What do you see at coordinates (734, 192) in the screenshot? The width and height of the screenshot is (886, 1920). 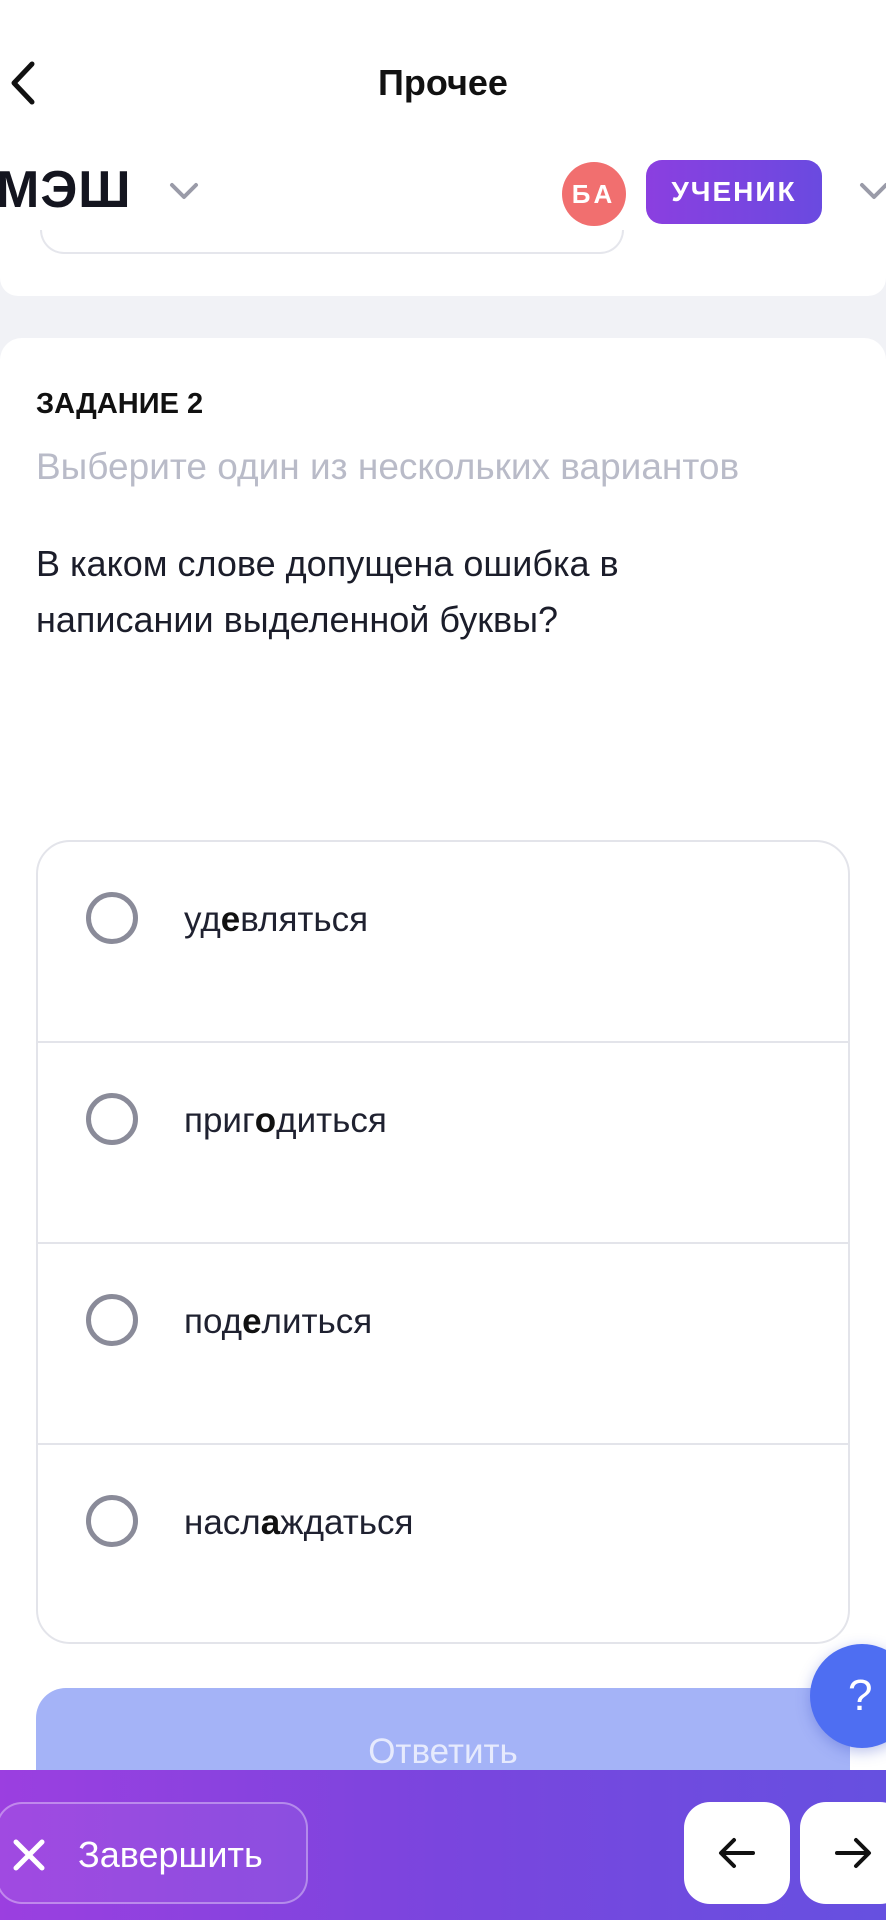 I see `role-badge: УЧЕНИК` at bounding box center [734, 192].